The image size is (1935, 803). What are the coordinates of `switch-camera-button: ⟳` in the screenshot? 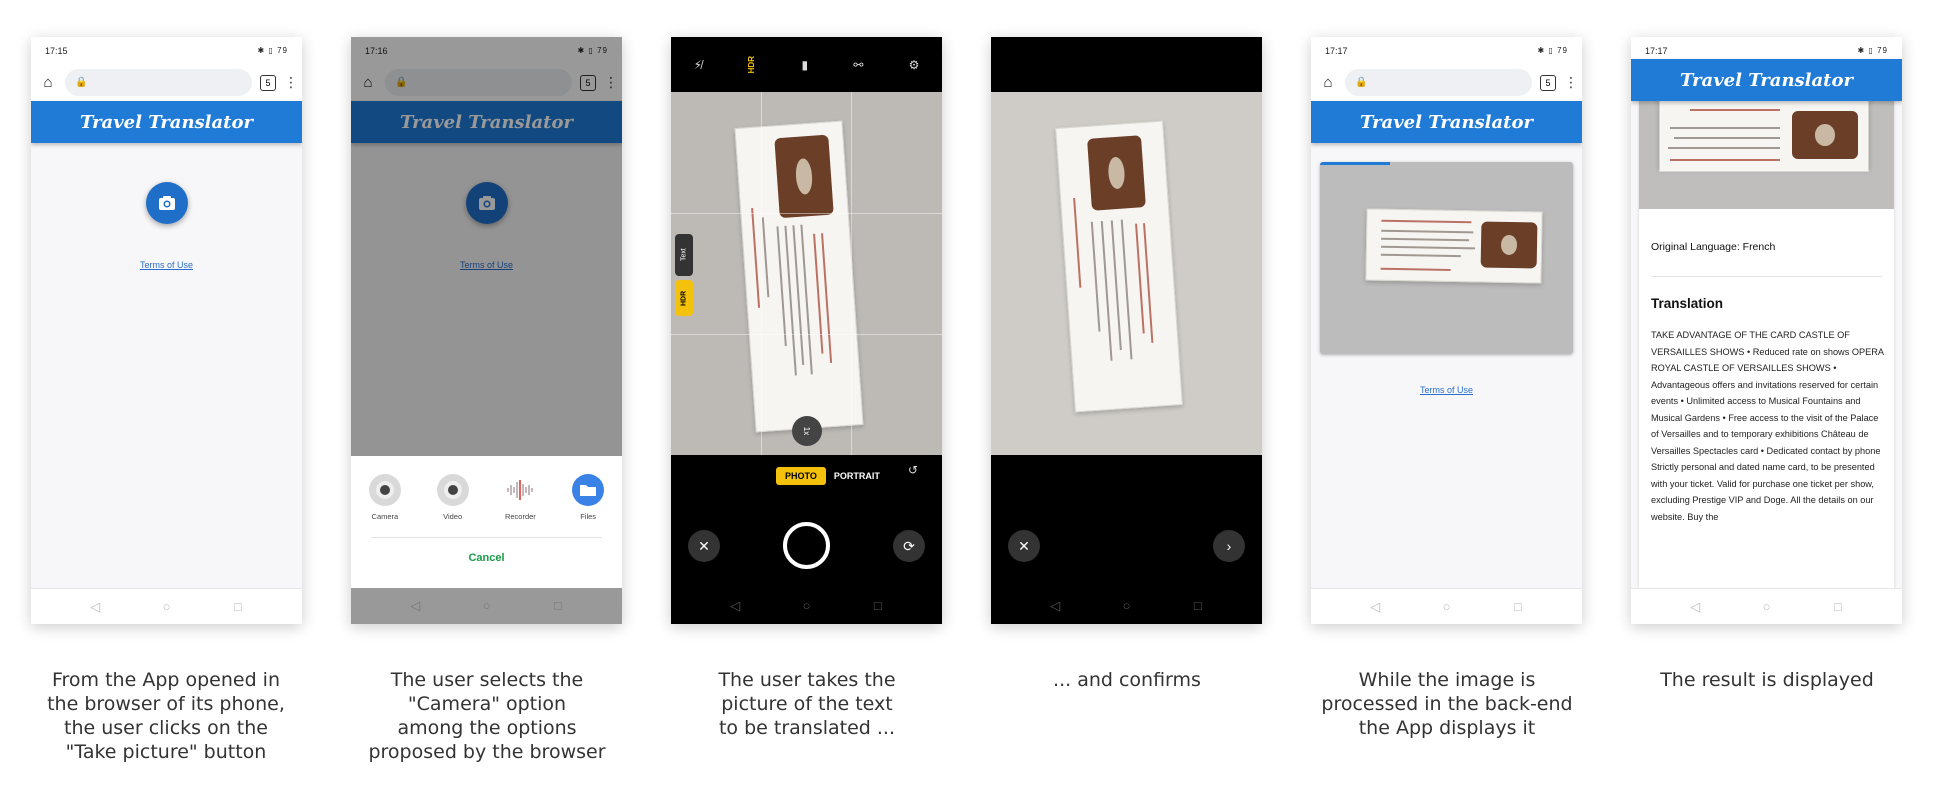 It's located at (909, 546).